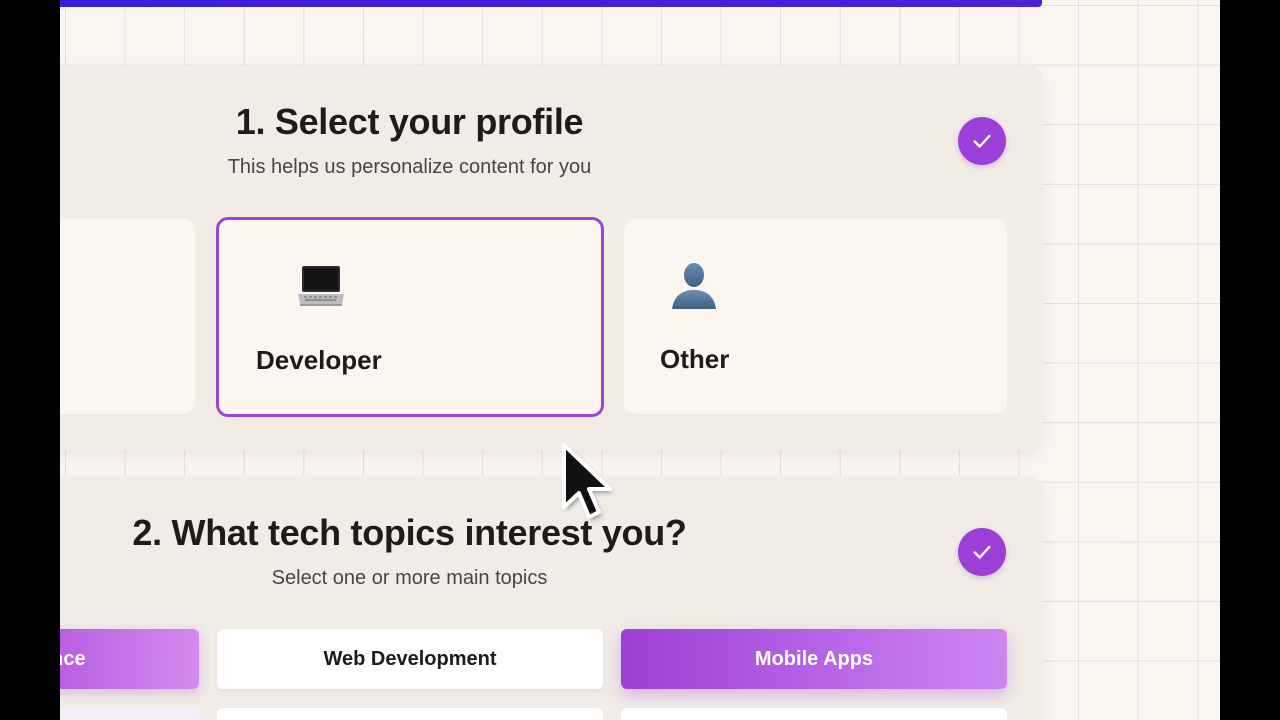  Describe the element at coordinates (1250, 360) in the screenshot. I see `letterbox-right` at that location.